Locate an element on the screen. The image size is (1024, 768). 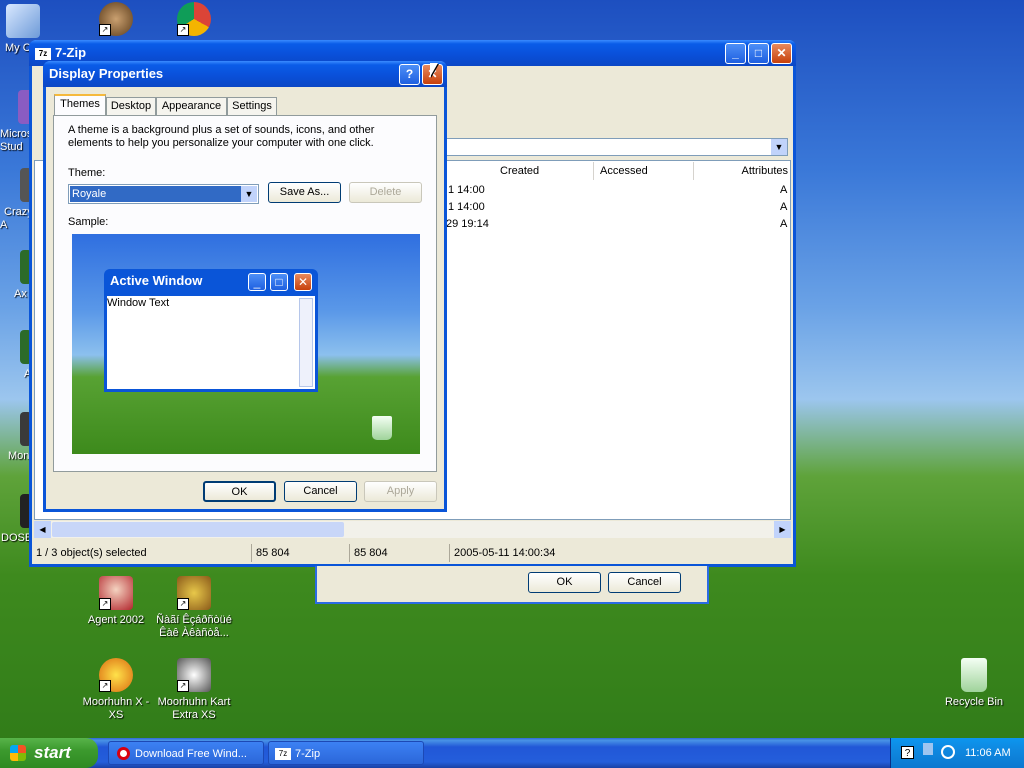
desktop-icon-chrome: ↗ is located at coordinates (194, 21).